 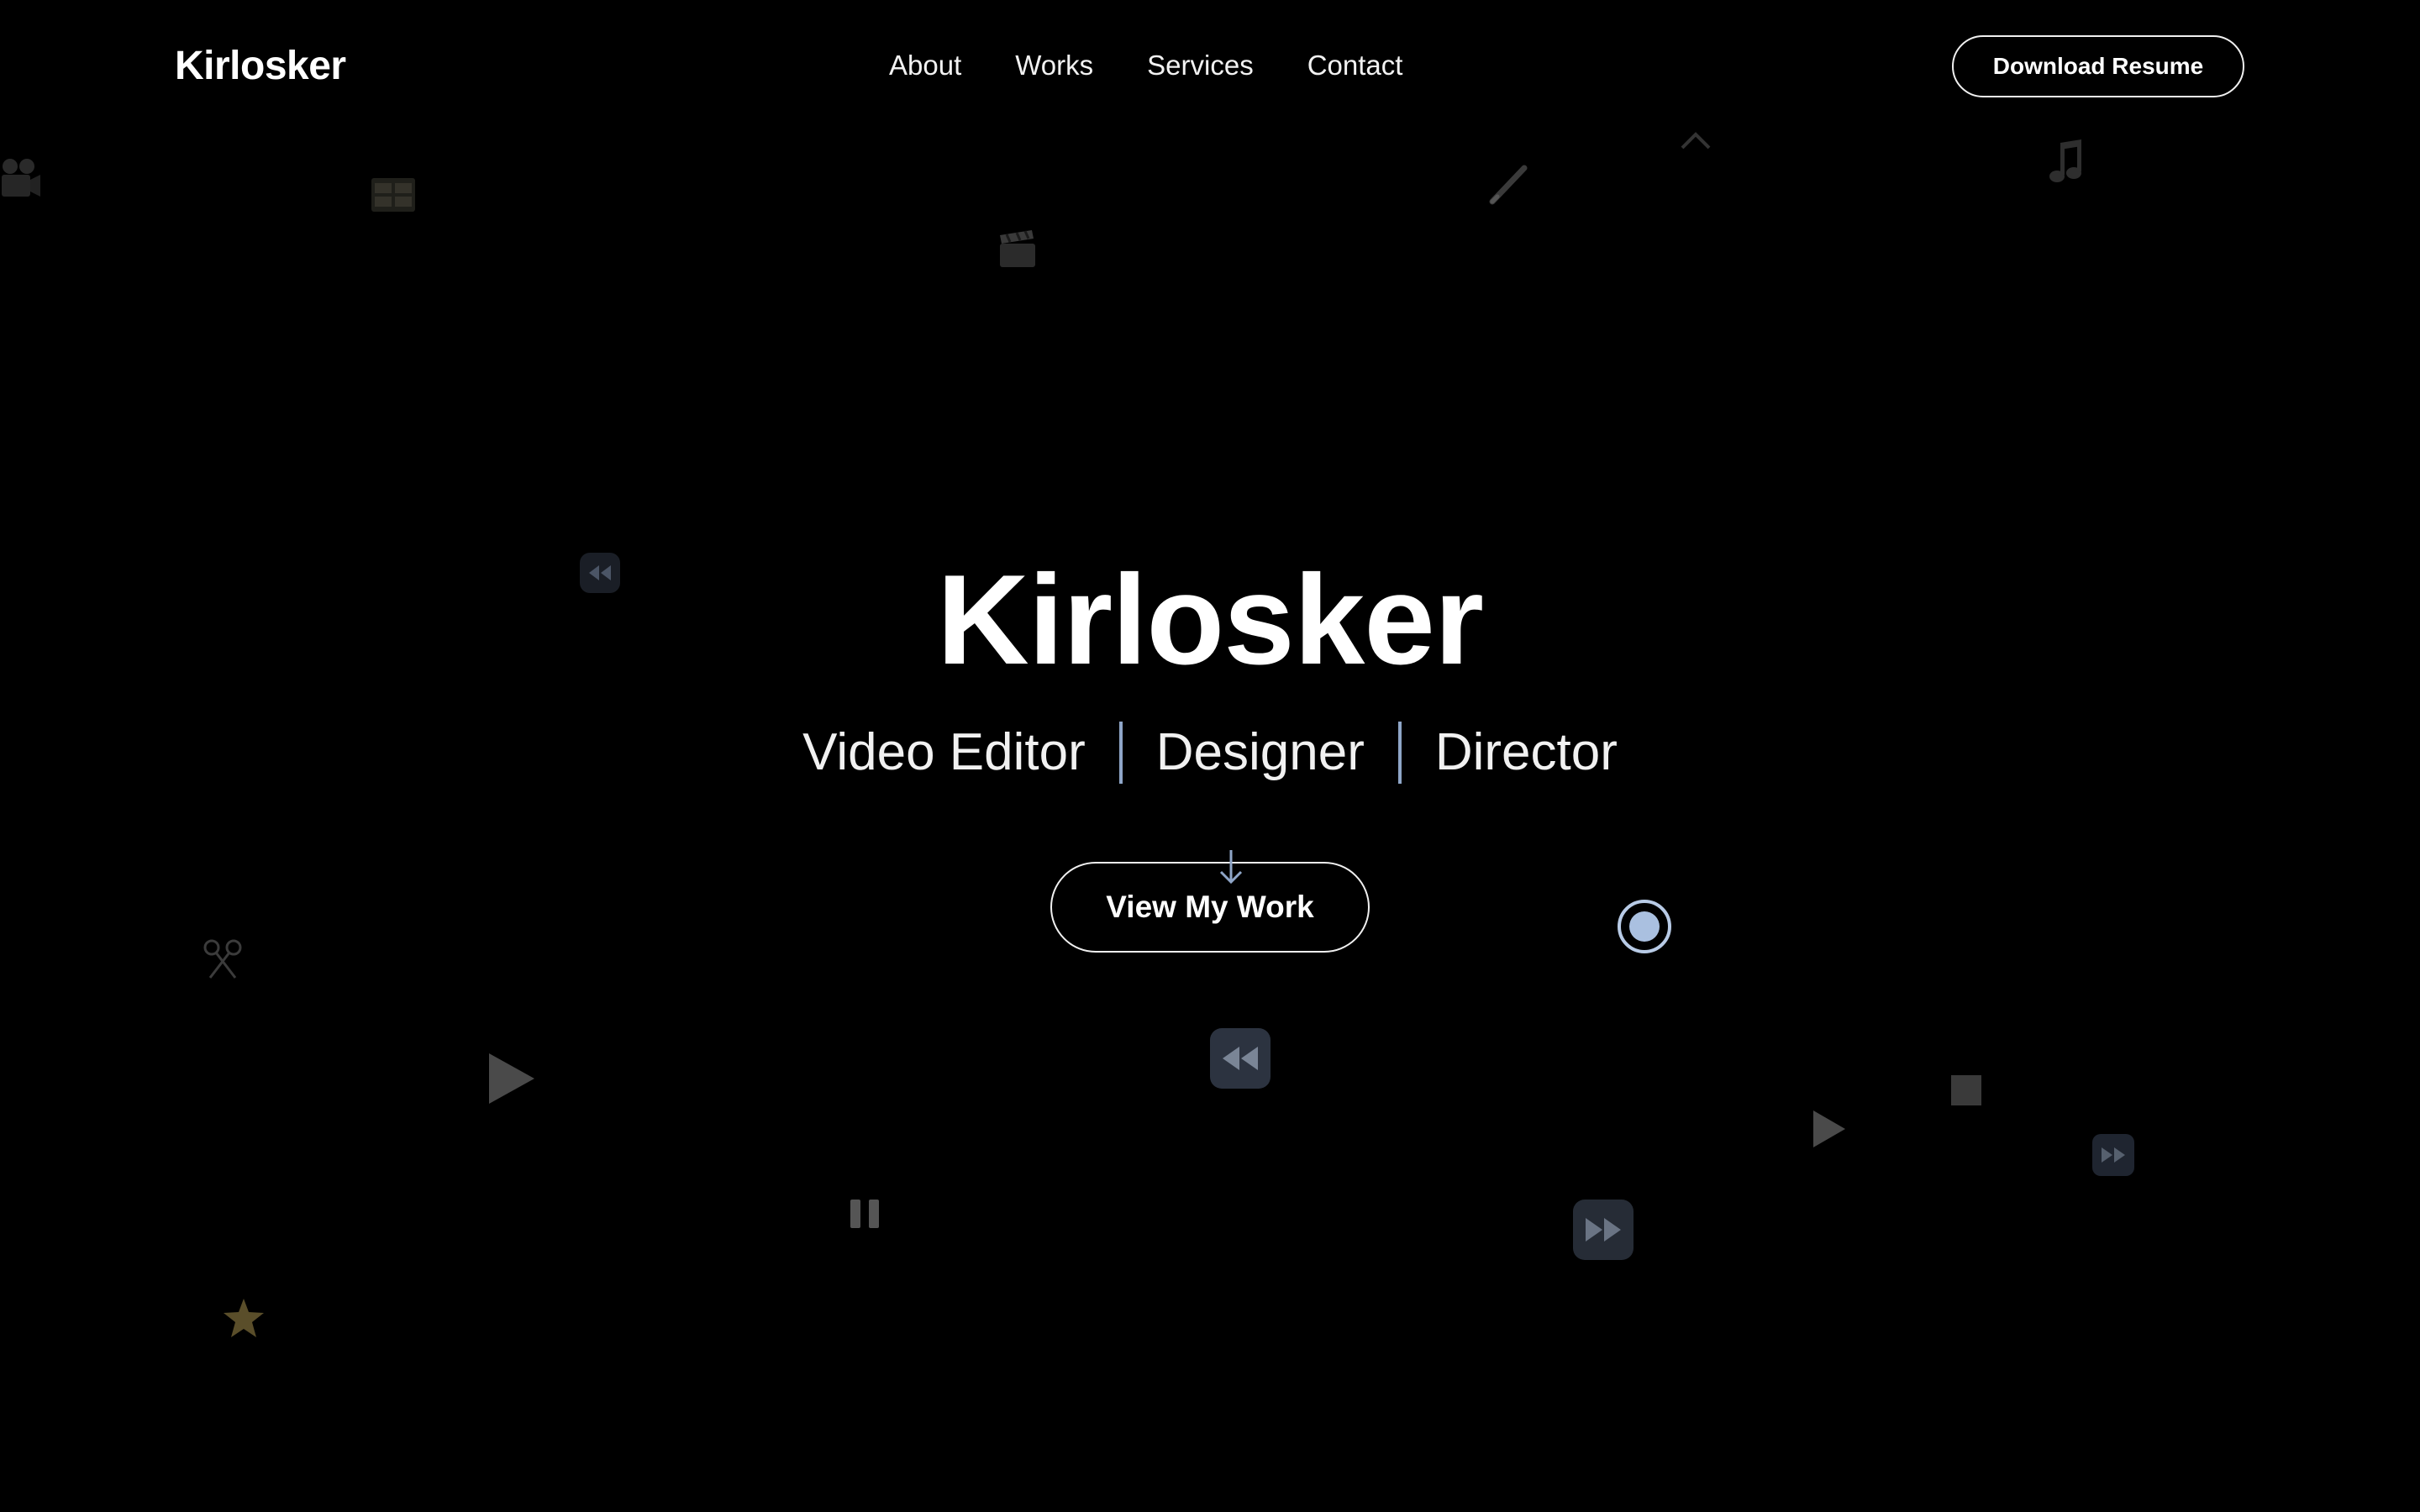 I want to click on role-list: Video Editor Designer Director, so click(x=1210, y=753).